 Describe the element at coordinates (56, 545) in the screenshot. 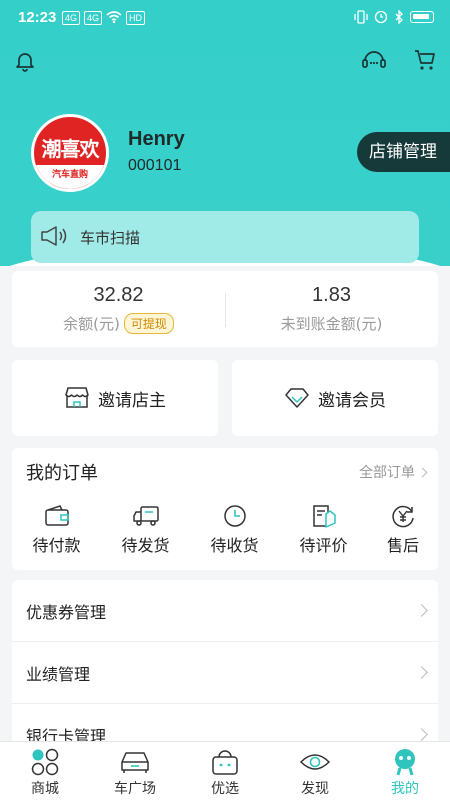

I see `order-label: 待付款` at that location.